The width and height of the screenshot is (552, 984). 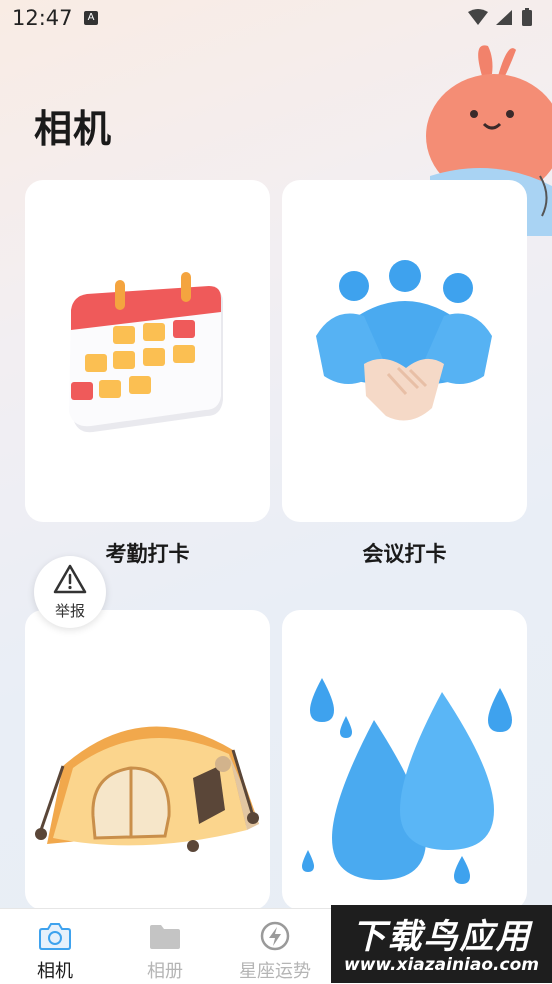 What do you see at coordinates (441, 965) in the screenshot?
I see `watermark-url: www.xiazainiao.com` at bounding box center [441, 965].